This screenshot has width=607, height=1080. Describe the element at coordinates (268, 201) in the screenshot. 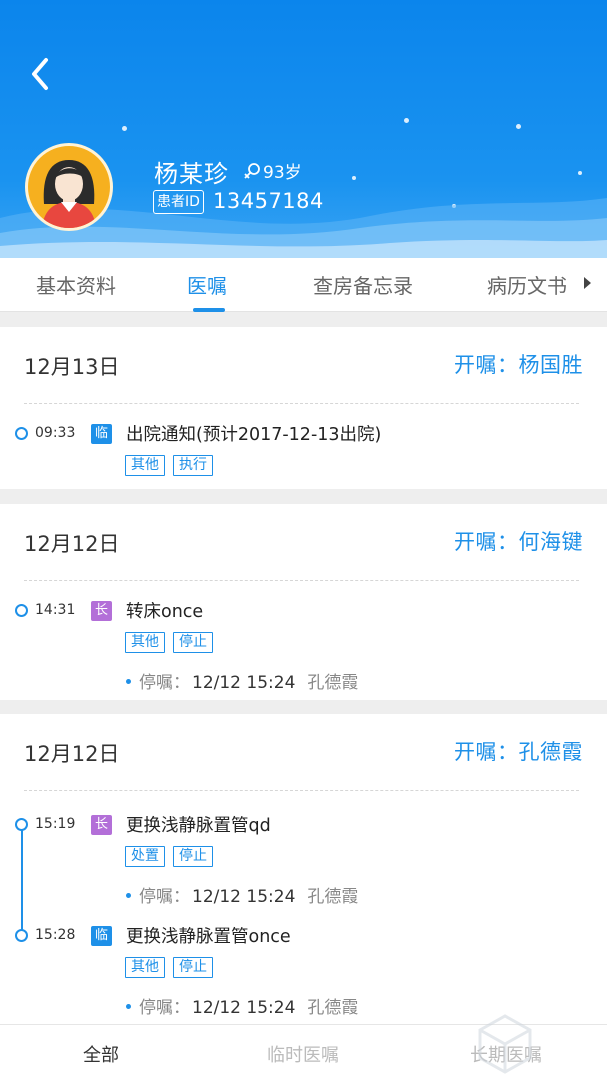

I see `patient-id: 13457184` at that location.